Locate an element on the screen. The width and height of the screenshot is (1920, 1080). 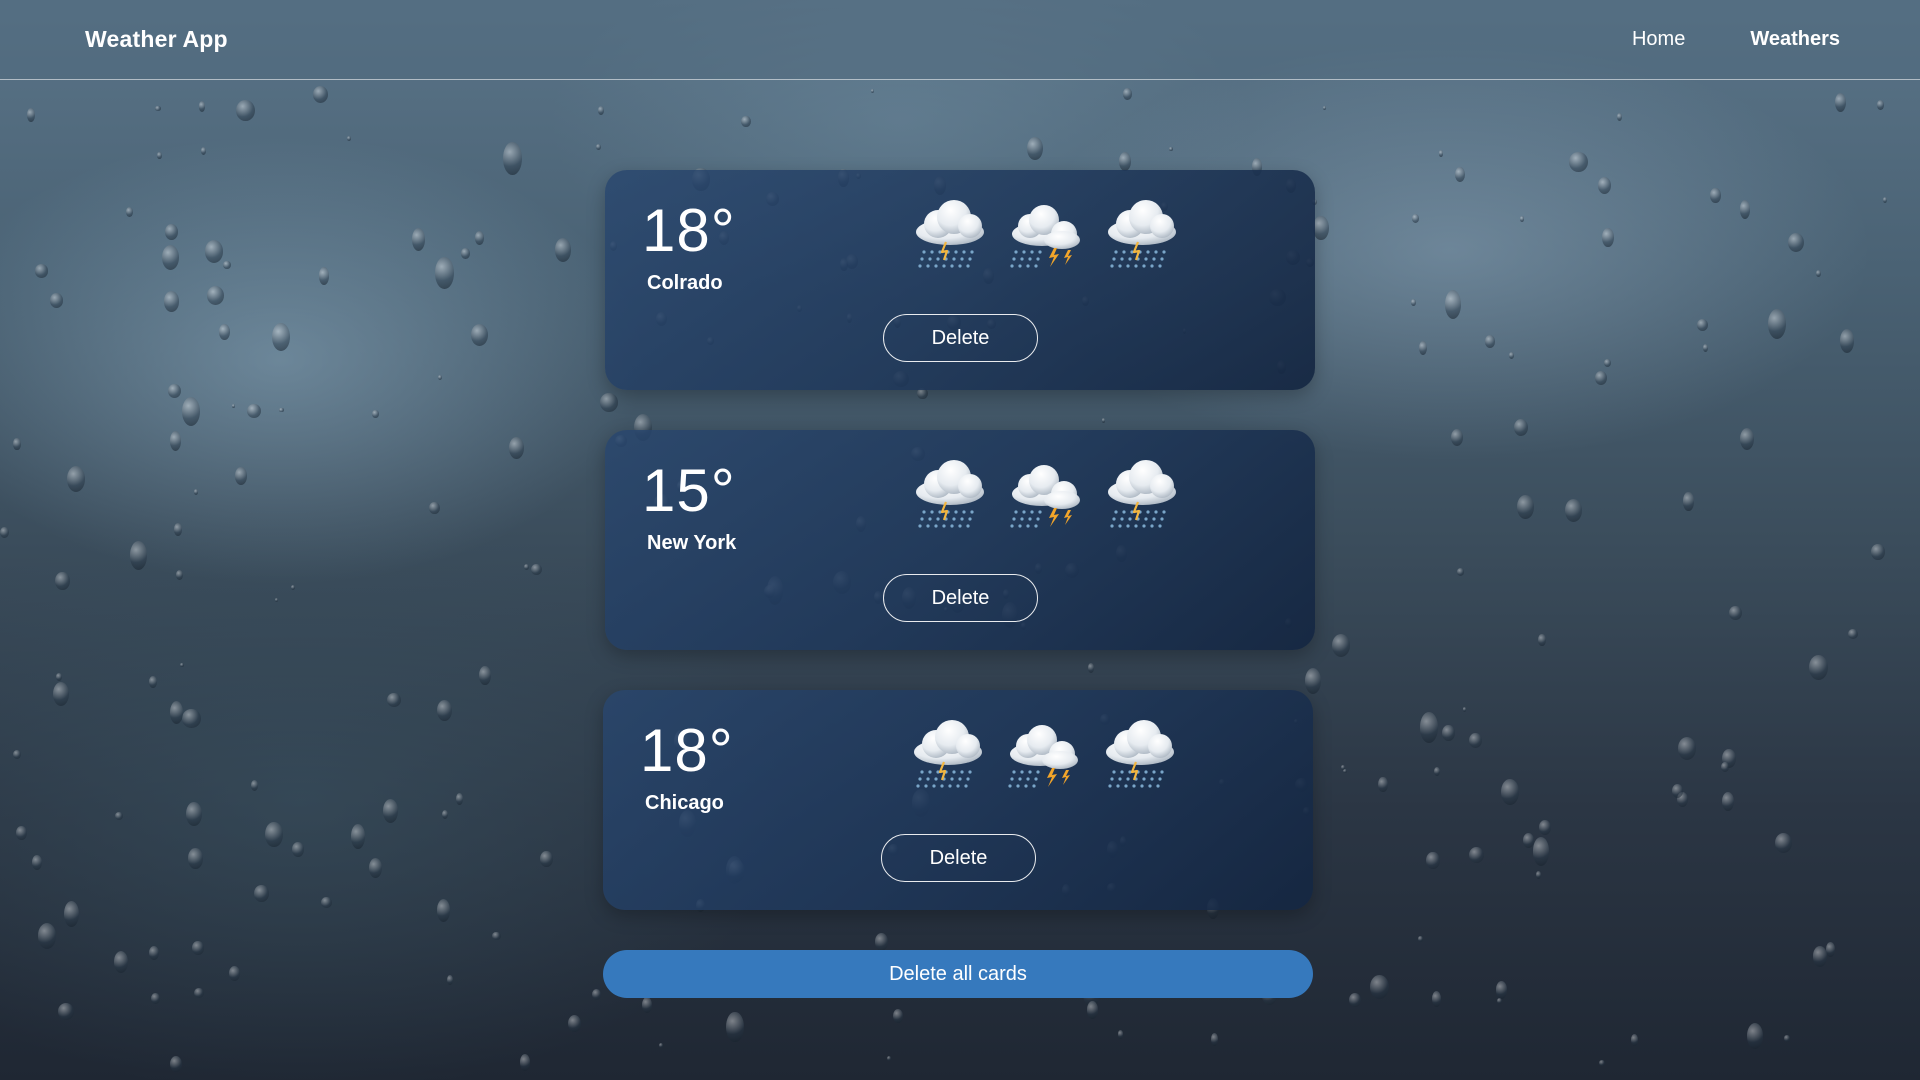
city-name: Chicago is located at coordinates (684, 803).